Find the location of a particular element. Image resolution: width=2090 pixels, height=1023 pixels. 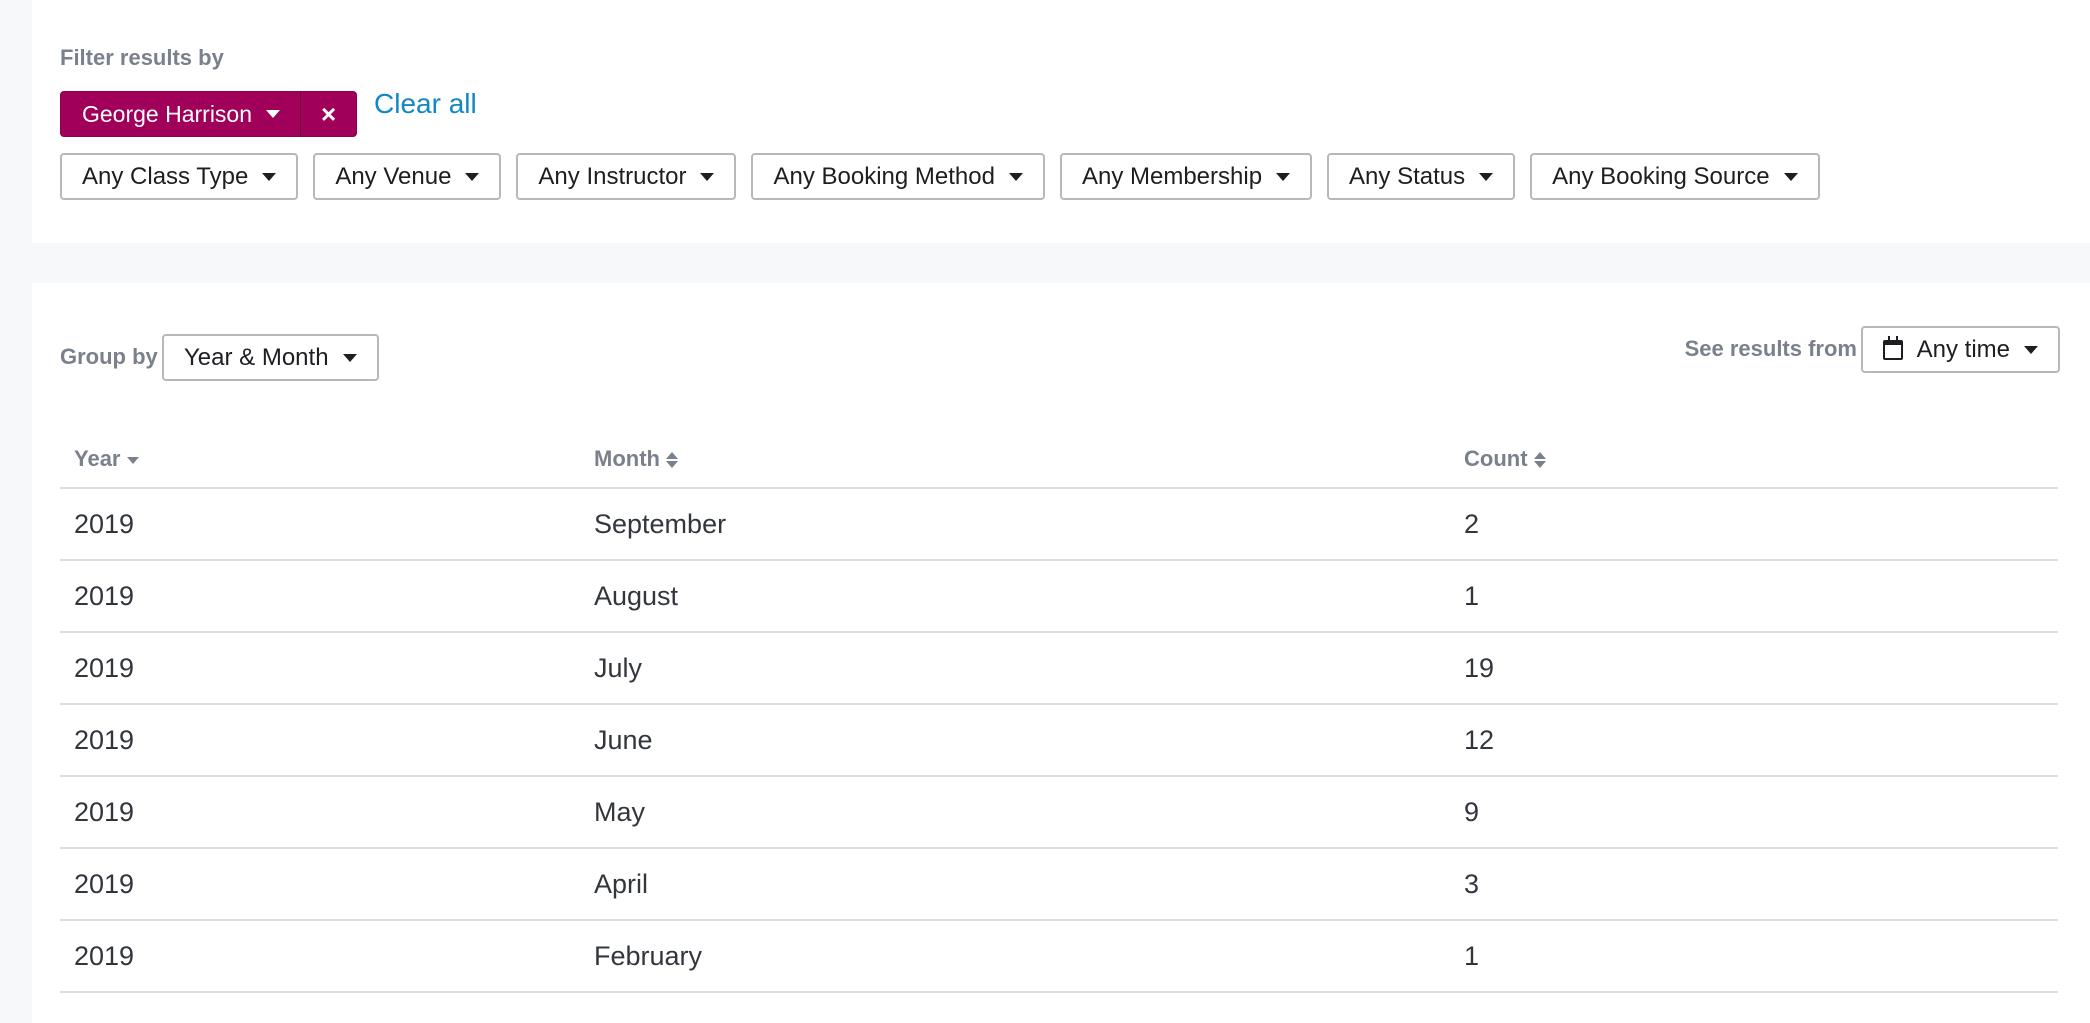

active-filter-chip: George Harrison × is located at coordinates (209, 114).